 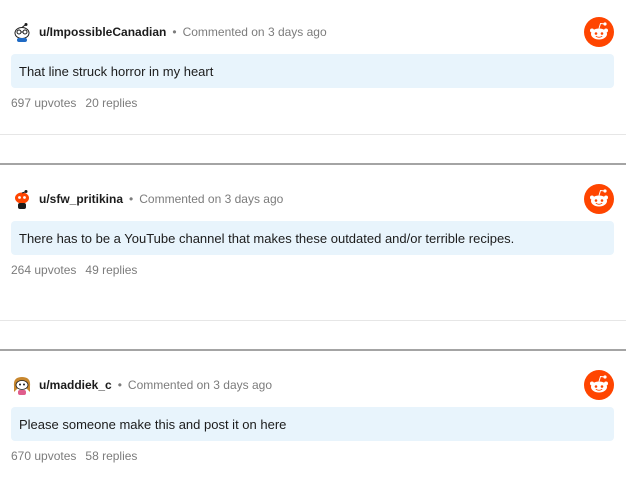 What do you see at coordinates (81, 199) in the screenshot?
I see `comment-author: u/sfw_pritikina` at bounding box center [81, 199].